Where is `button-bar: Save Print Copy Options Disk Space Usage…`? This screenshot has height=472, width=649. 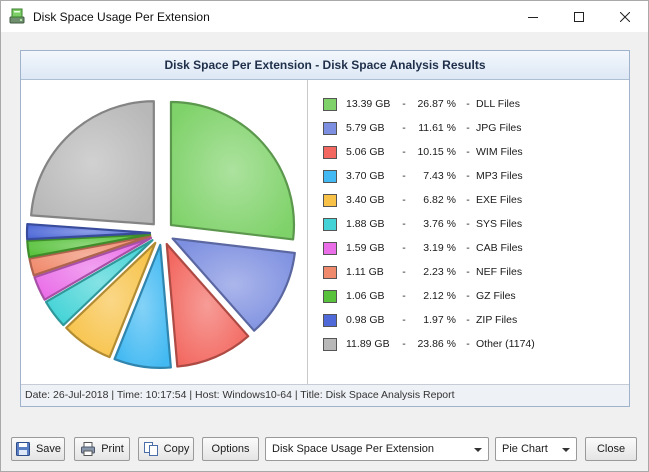
button-bar: Save Print Copy Options Disk Space Usage… is located at coordinates (324, 450).